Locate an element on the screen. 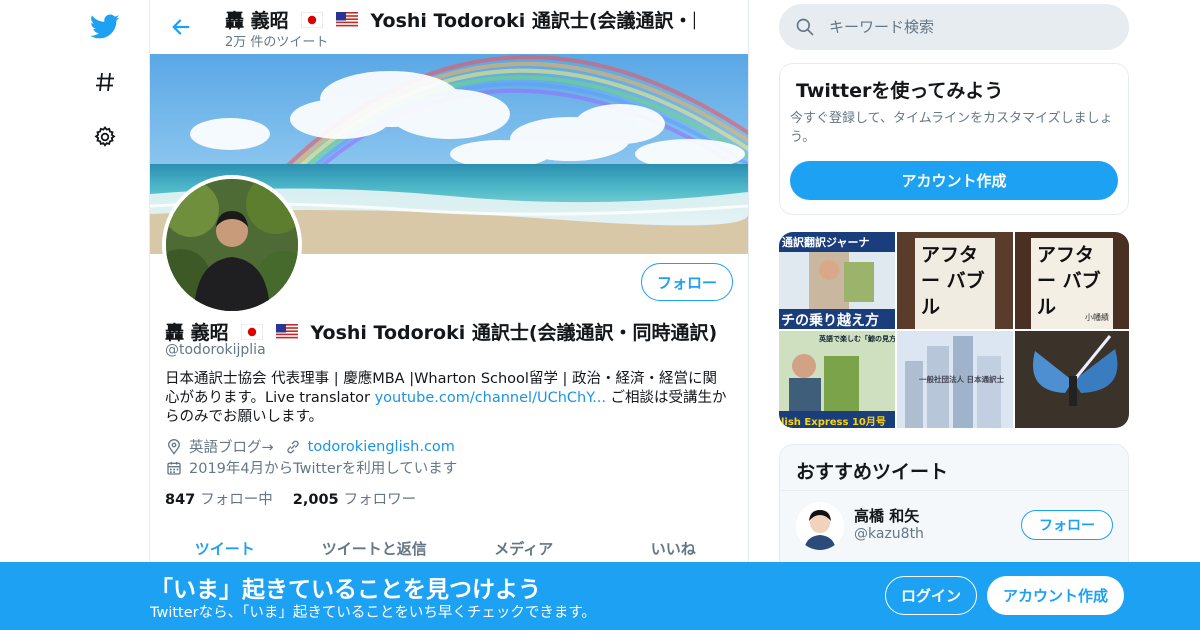 This screenshot has height=630, width=1200. hashtag-icon is located at coordinates (105, 82).